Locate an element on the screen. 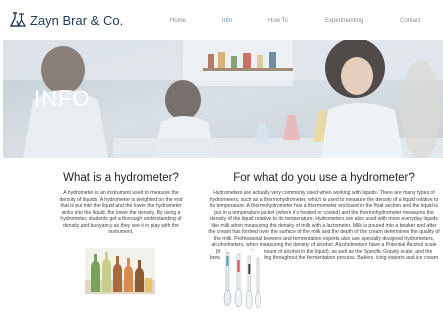 The width and height of the screenshot is (443, 318). nav-contact: Contact is located at coordinates (410, 21).